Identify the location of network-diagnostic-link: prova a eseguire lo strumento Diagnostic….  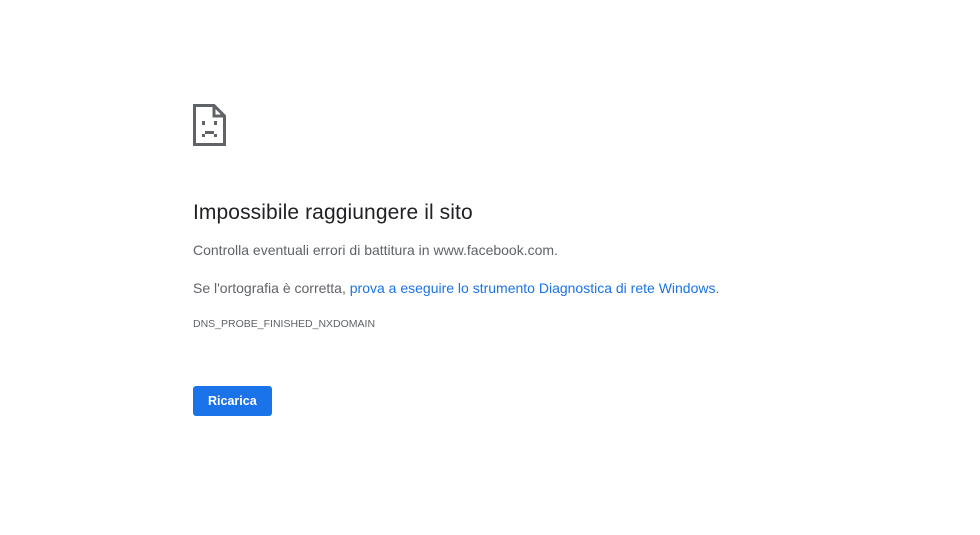
(533, 288).